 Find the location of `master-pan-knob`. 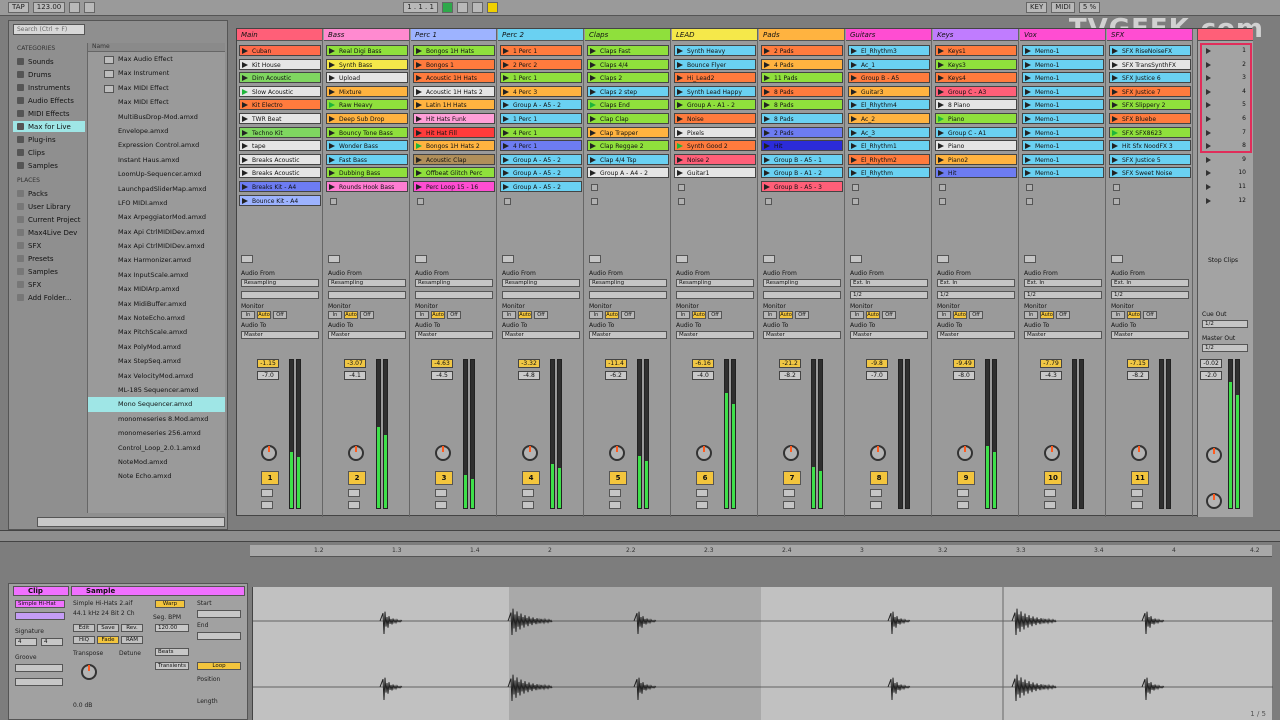

master-pan-knob is located at coordinates (1214, 455).